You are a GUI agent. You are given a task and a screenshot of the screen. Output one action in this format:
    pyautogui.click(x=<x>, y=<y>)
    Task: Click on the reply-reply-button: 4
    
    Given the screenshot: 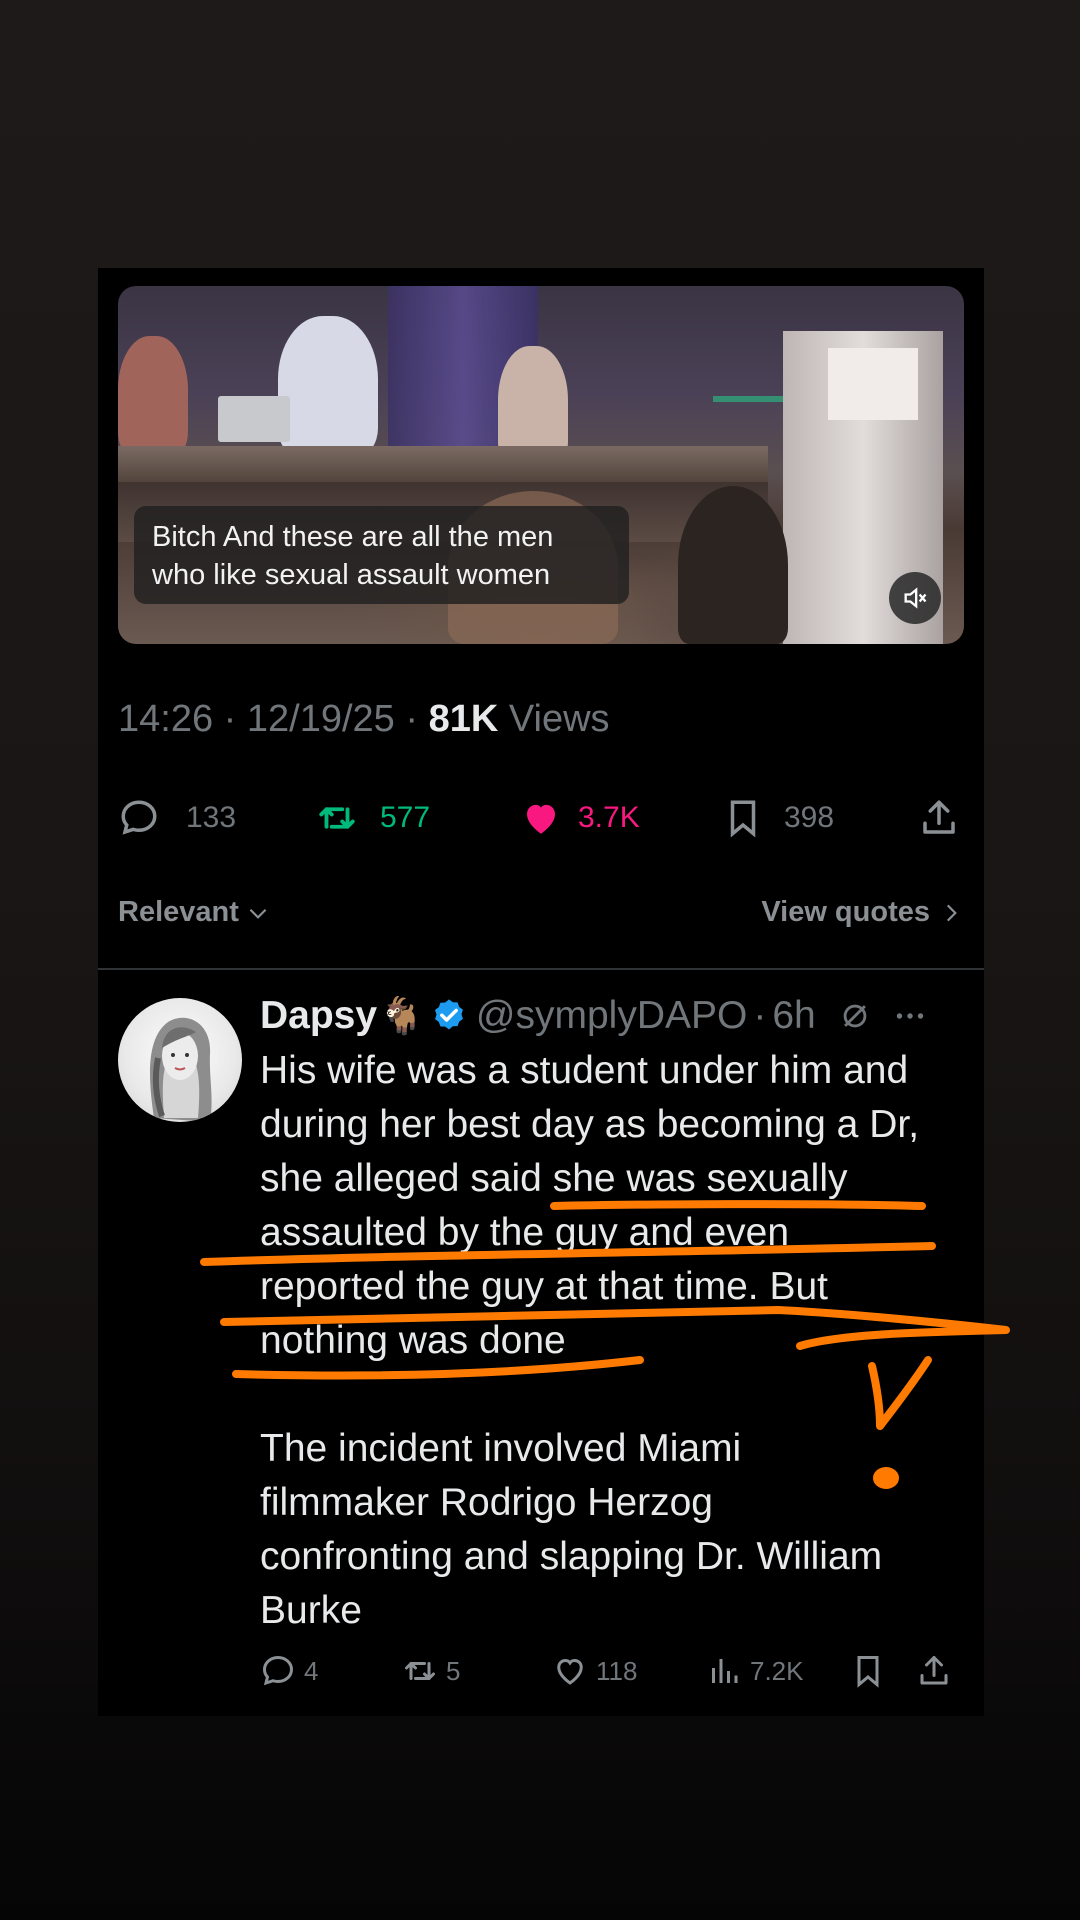 What is the action you would take?
    pyautogui.click(x=289, y=1671)
    